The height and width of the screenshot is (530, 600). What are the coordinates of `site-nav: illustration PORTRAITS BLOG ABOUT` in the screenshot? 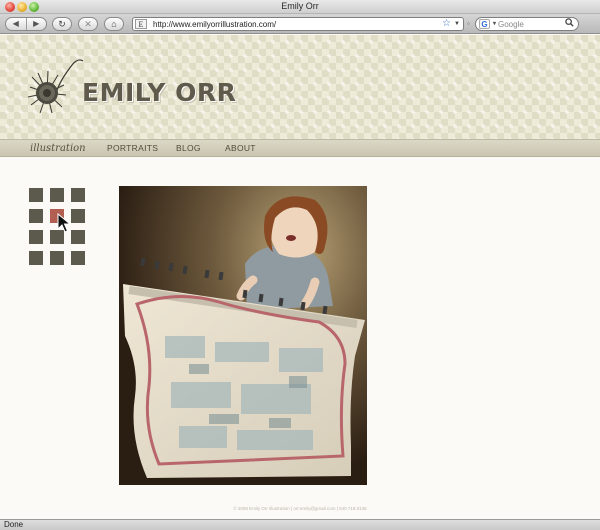 It's located at (300, 148).